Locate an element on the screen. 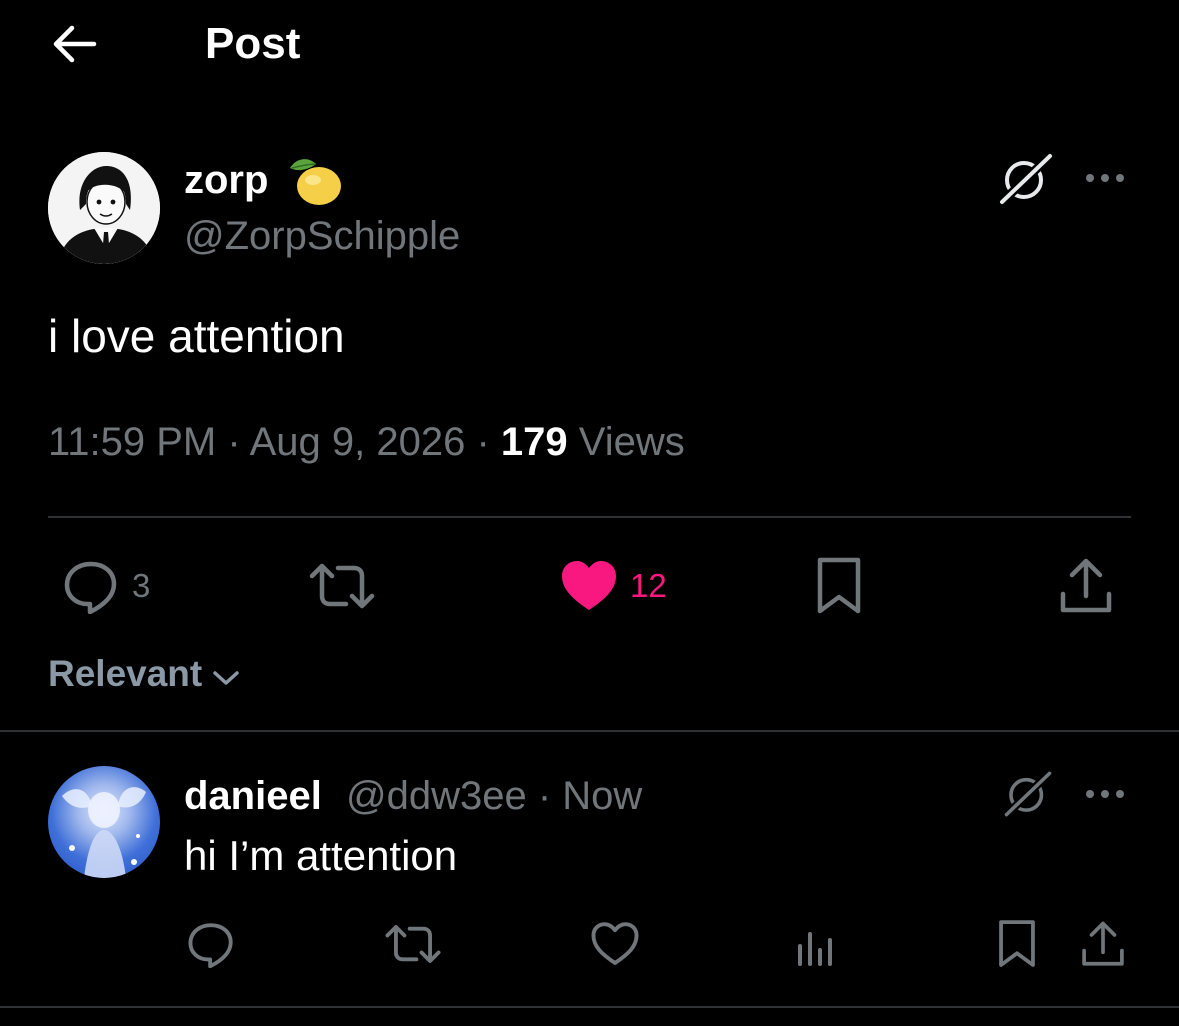  author-name: zorp is located at coordinates (226, 180).